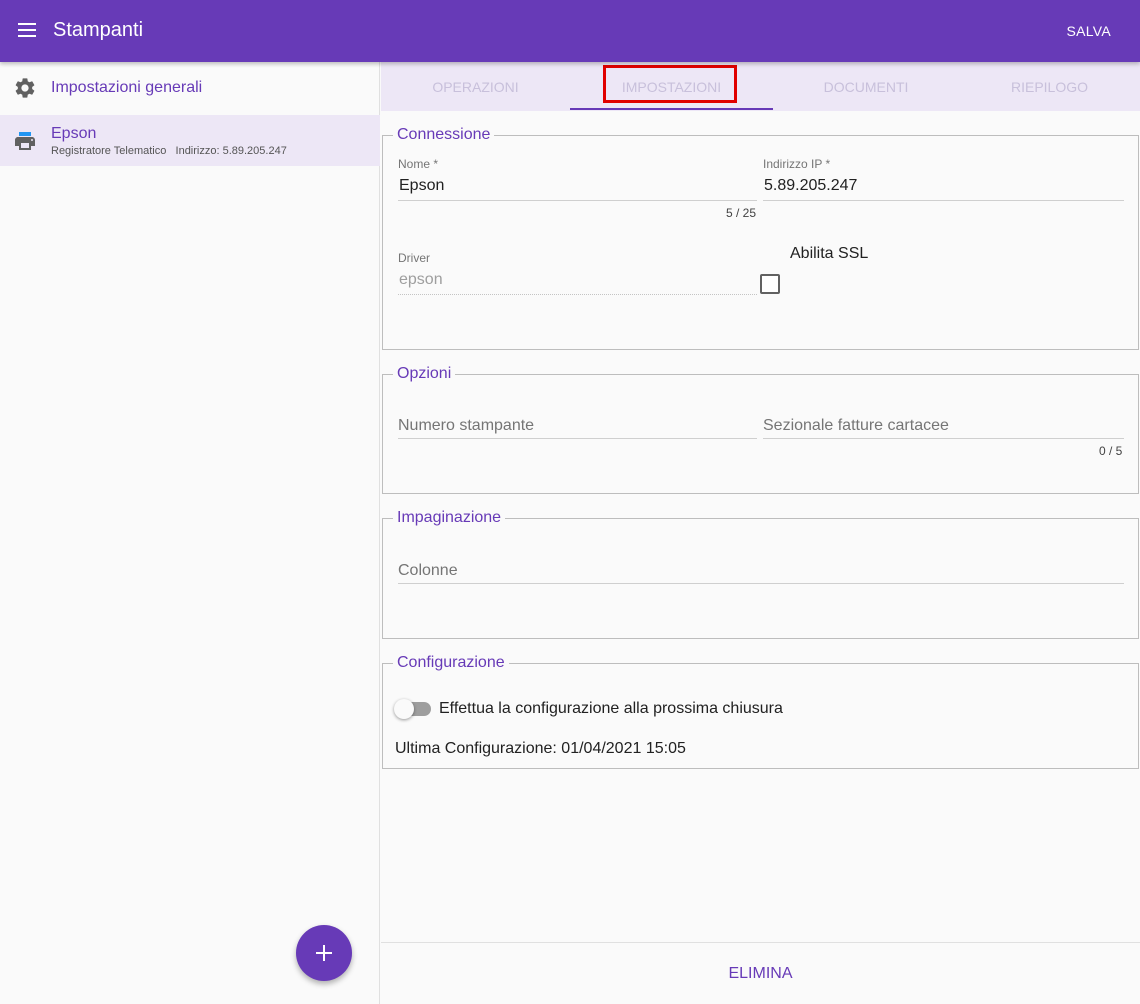 The image size is (1140, 1004). I want to click on columns-underline, so click(761, 583).